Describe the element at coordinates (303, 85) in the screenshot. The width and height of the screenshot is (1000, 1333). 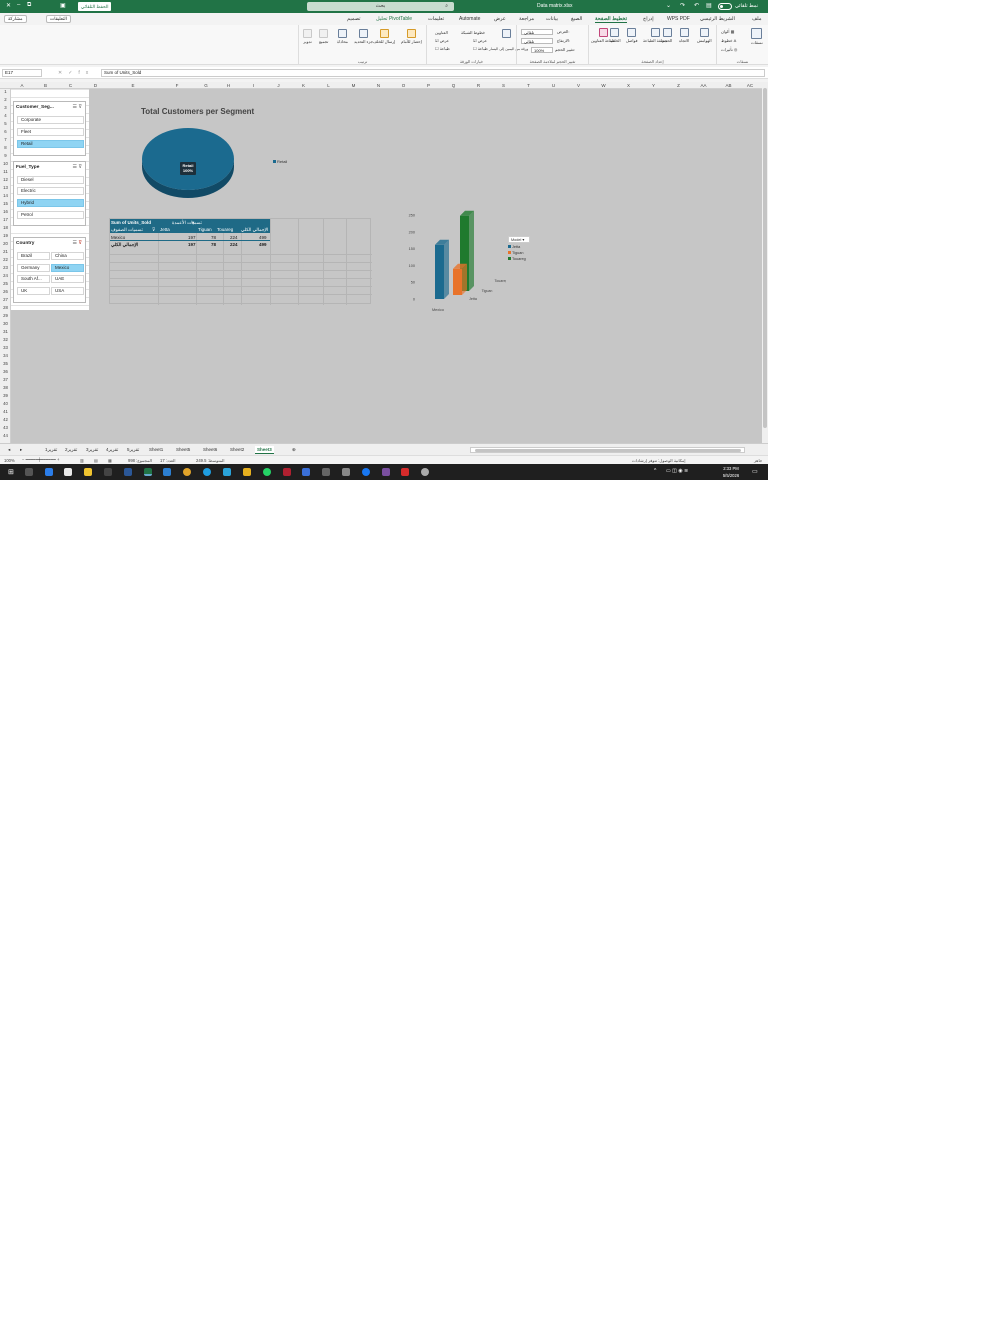
I see `column-header: K` at that location.